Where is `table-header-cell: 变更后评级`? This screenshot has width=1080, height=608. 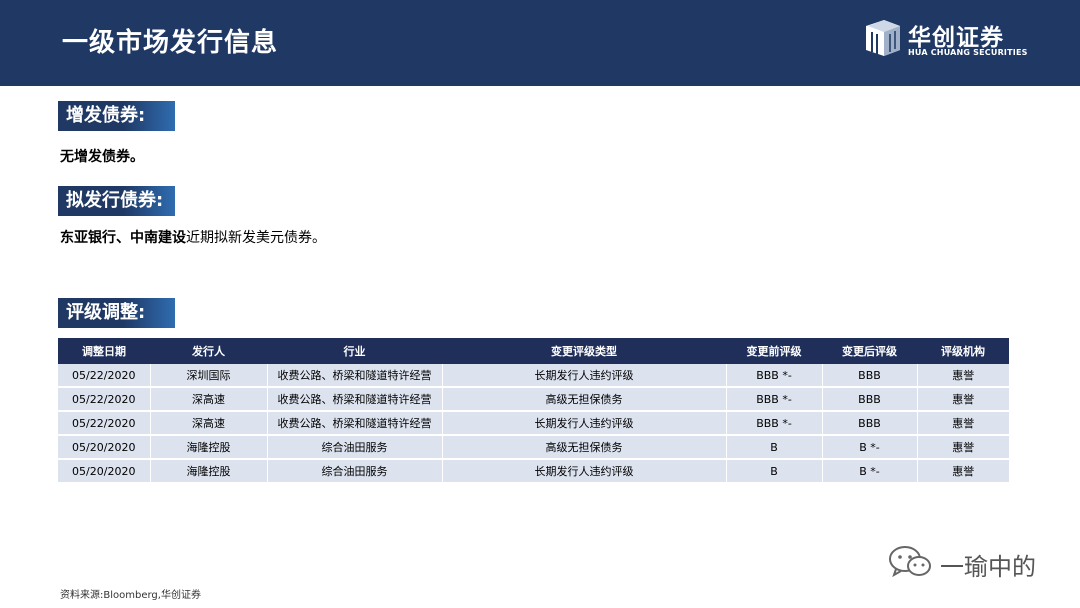
table-header-cell: 变更后评级 is located at coordinates (869, 351).